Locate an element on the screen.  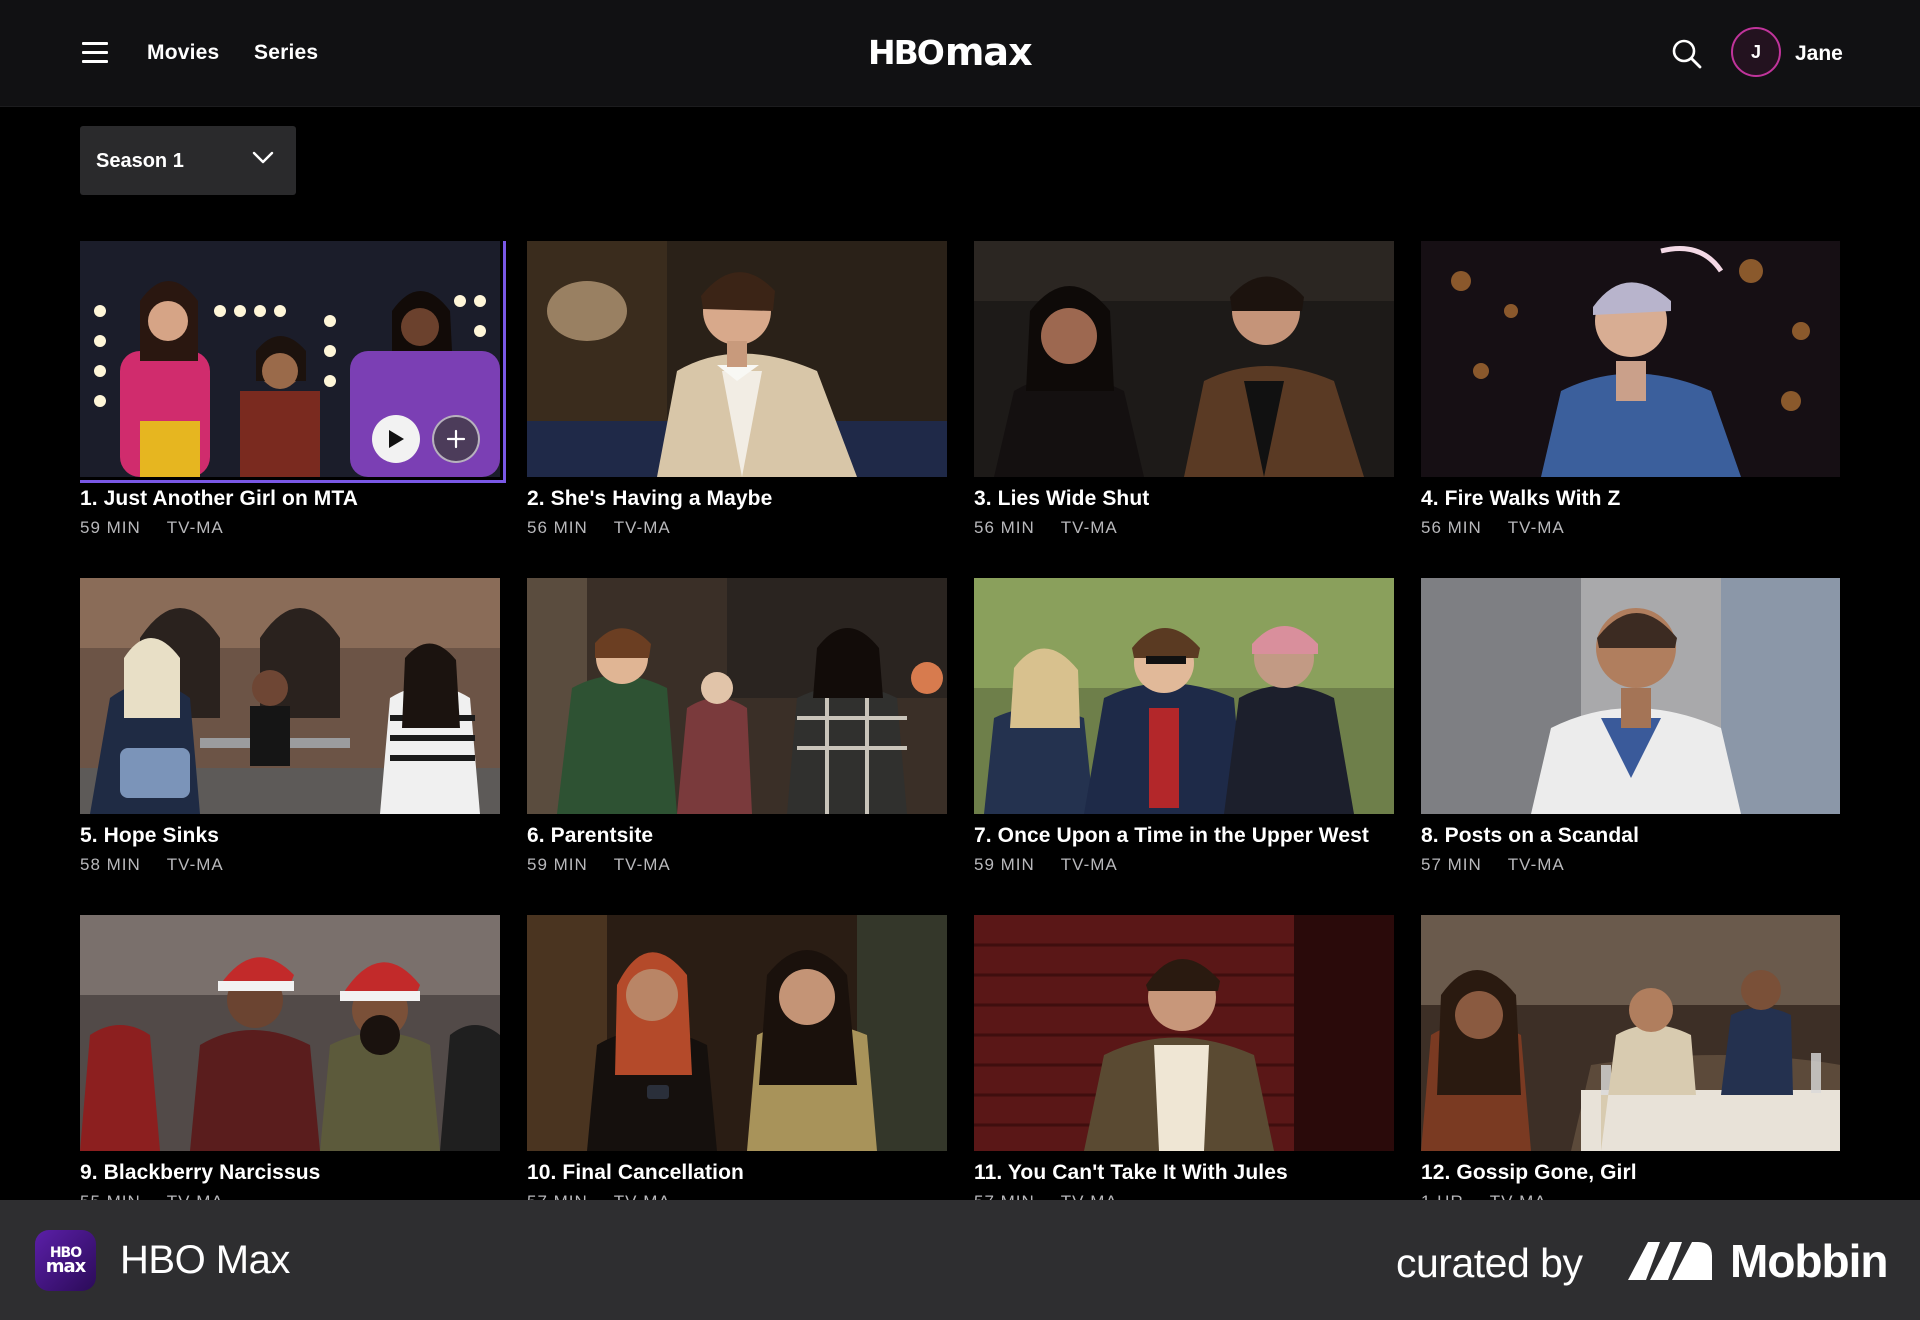
episode-title: 8. Posts on a Scandal is located at coordinates (1530, 835).